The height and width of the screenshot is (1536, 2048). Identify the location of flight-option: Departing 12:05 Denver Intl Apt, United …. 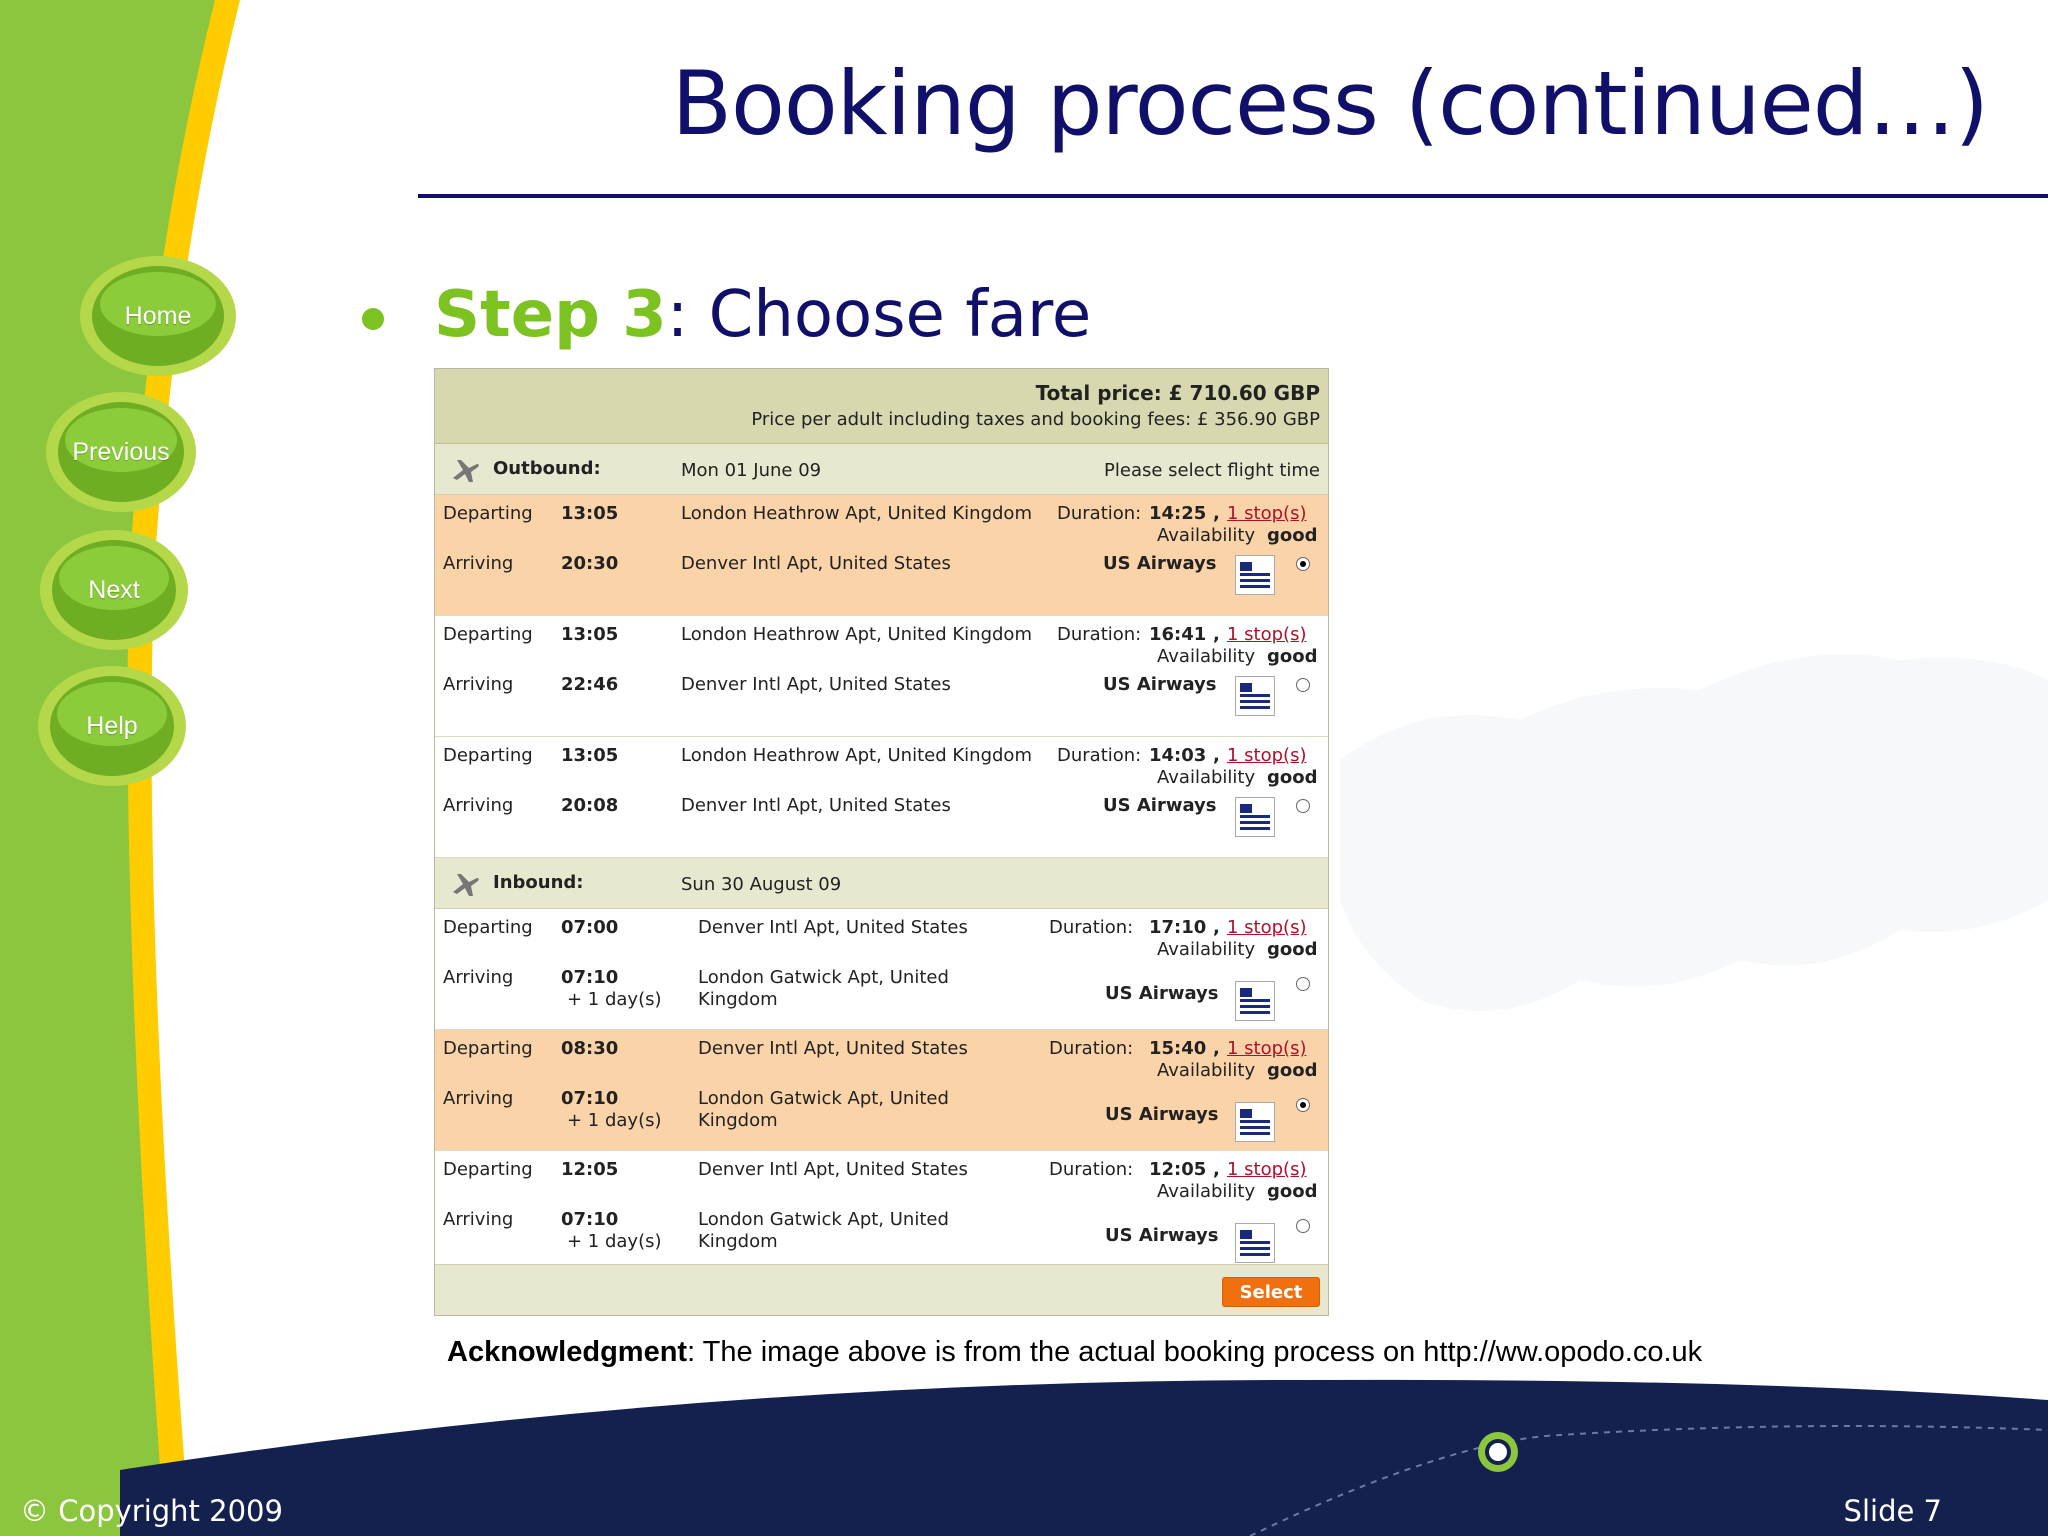
(881, 1211).